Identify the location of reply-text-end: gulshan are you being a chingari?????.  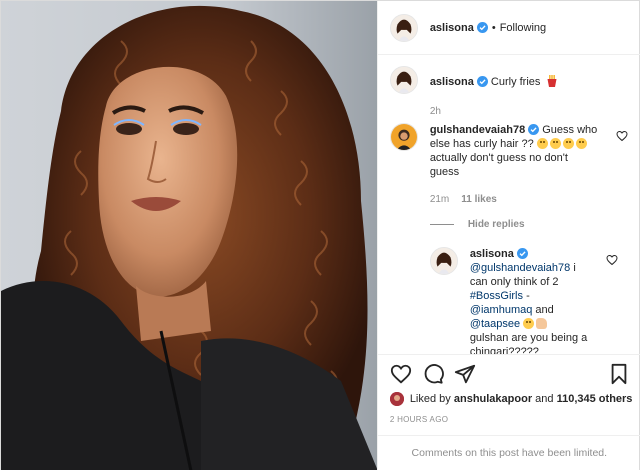
(528, 343).